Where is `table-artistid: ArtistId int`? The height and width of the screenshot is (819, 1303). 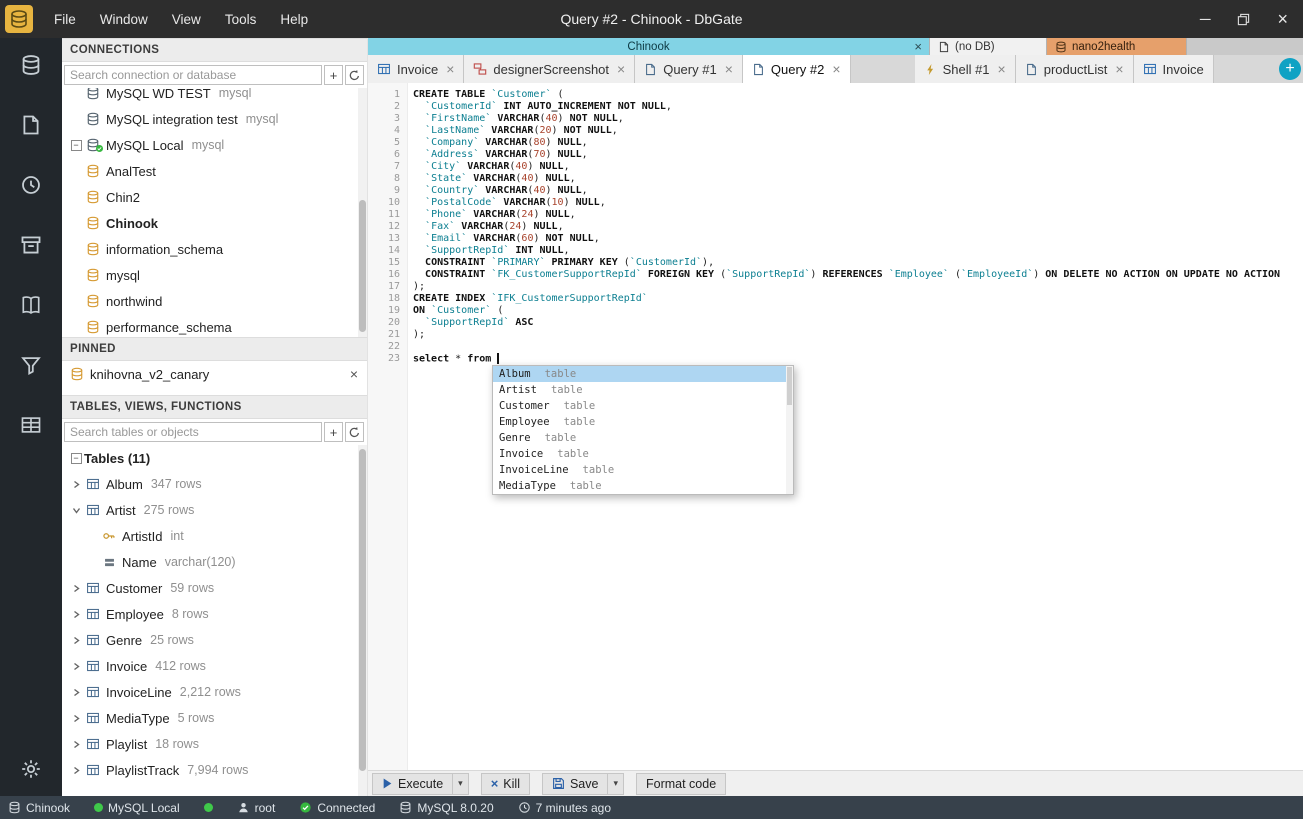
table-artistid: ArtistId int is located at coordinates (214, 536).